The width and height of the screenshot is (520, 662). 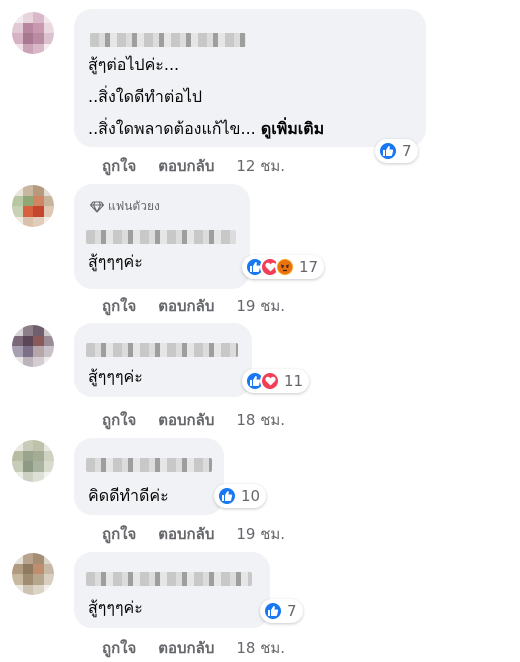 What do you see at coordinates (294, 381) in the screenshot?
I see `reaction-count: 11` at bounding box center [294, 381].